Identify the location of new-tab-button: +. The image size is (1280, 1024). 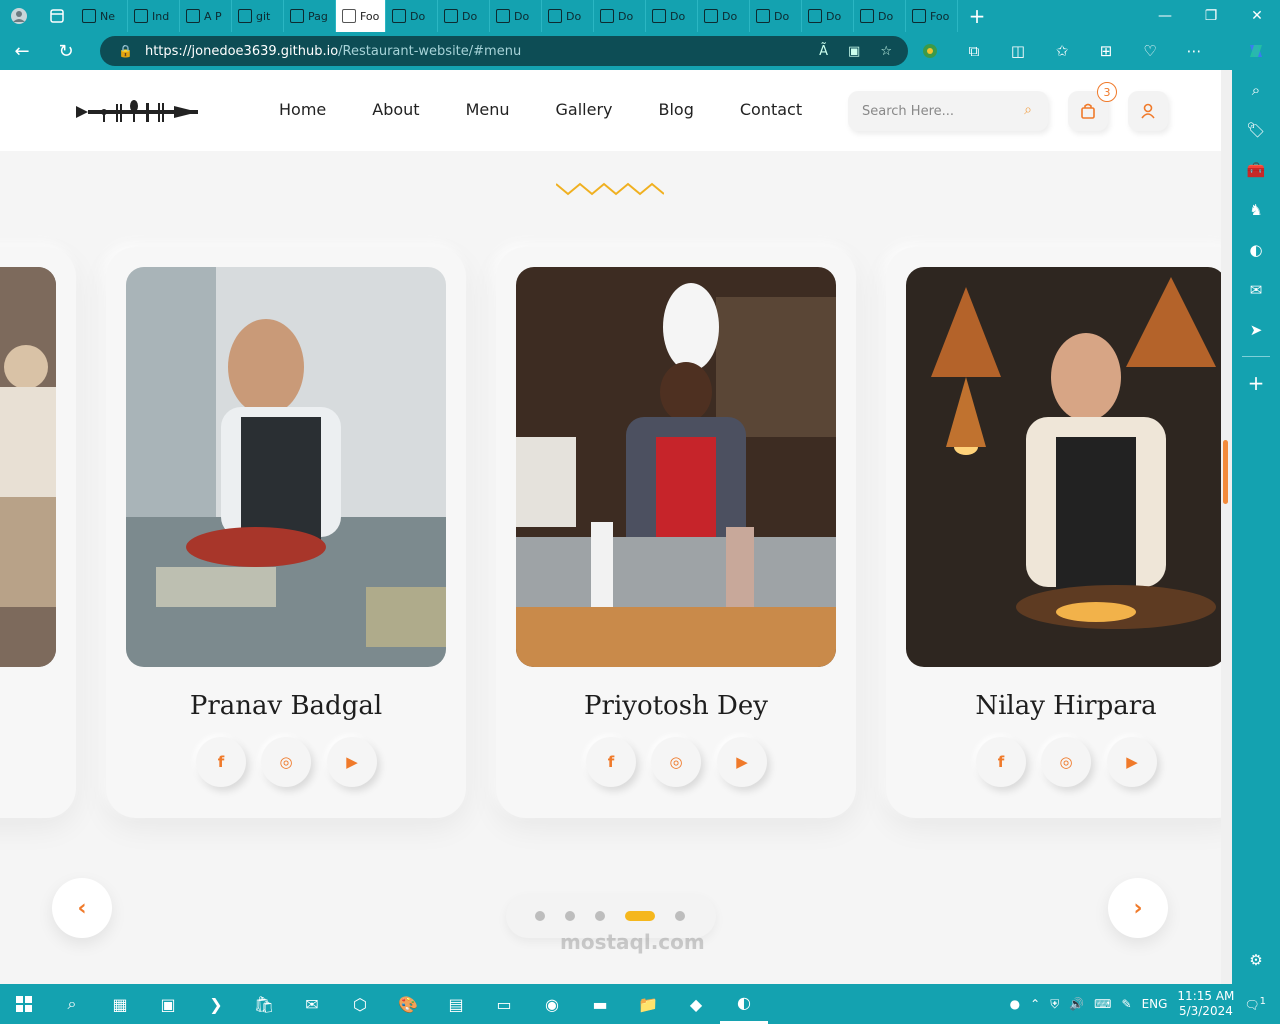
(977, 16).